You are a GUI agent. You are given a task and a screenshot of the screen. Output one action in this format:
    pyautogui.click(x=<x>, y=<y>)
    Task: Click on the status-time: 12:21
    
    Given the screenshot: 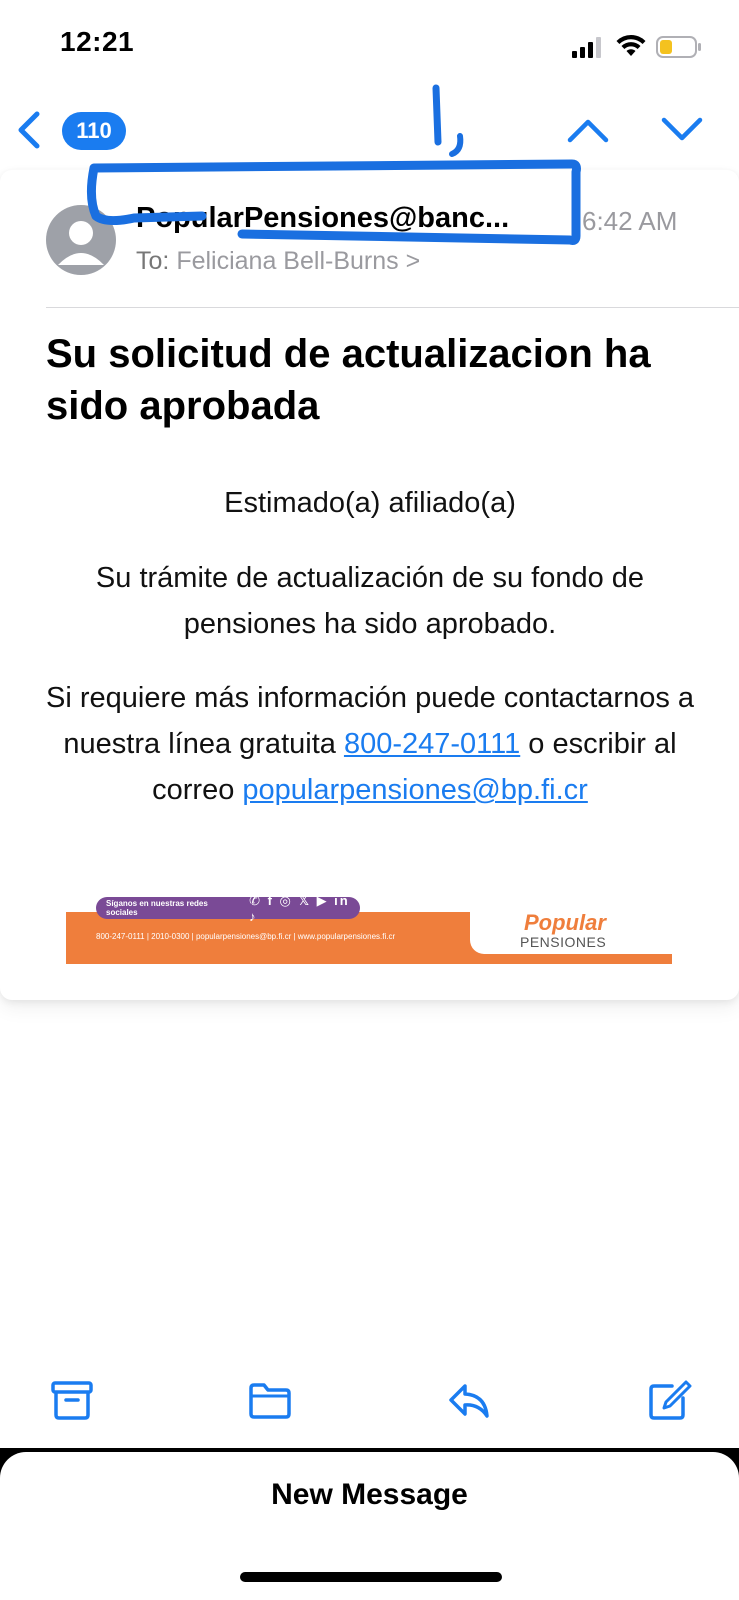 What is the action you would take?
    pyautogui.click(x=97, y=41)
    